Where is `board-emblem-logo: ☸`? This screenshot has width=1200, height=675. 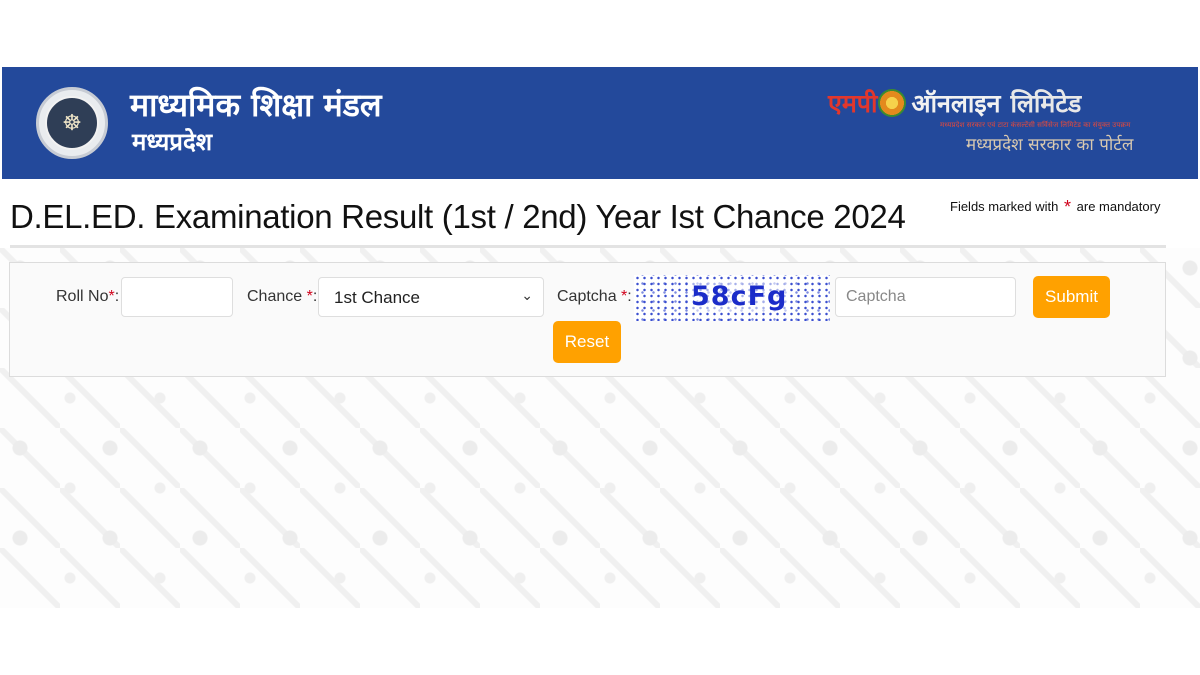
board-emblem-logo: ☸ is located at coordinates (72, 123).